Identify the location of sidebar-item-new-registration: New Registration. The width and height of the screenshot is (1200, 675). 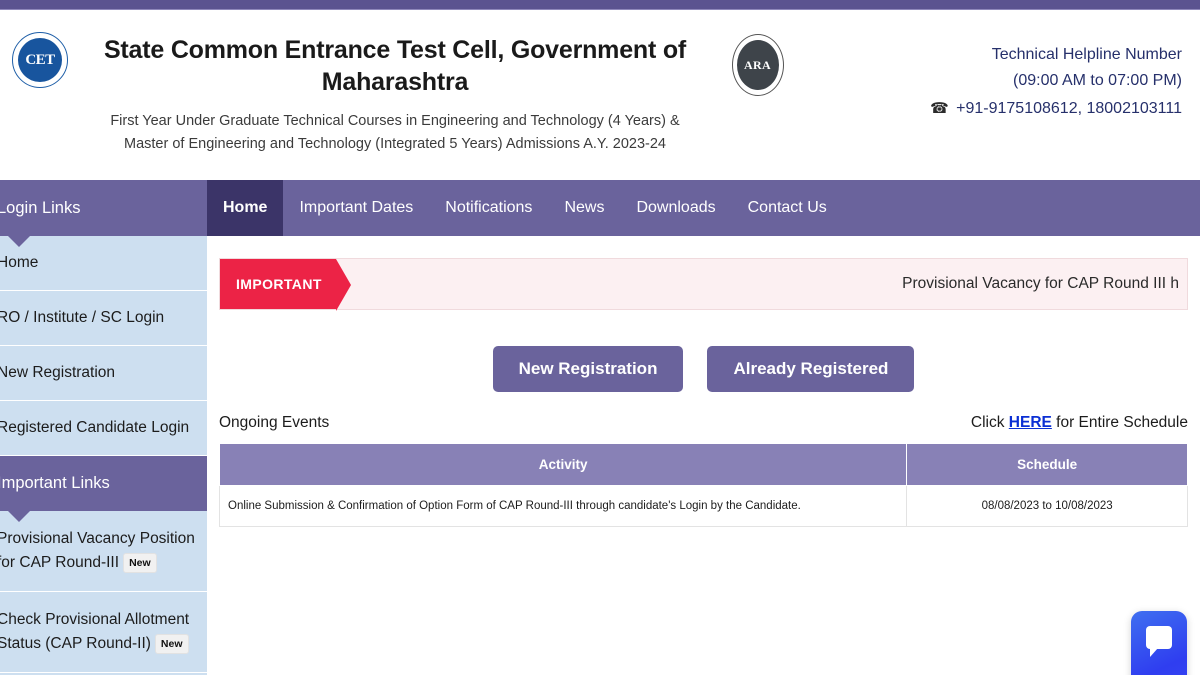
(103, 373).